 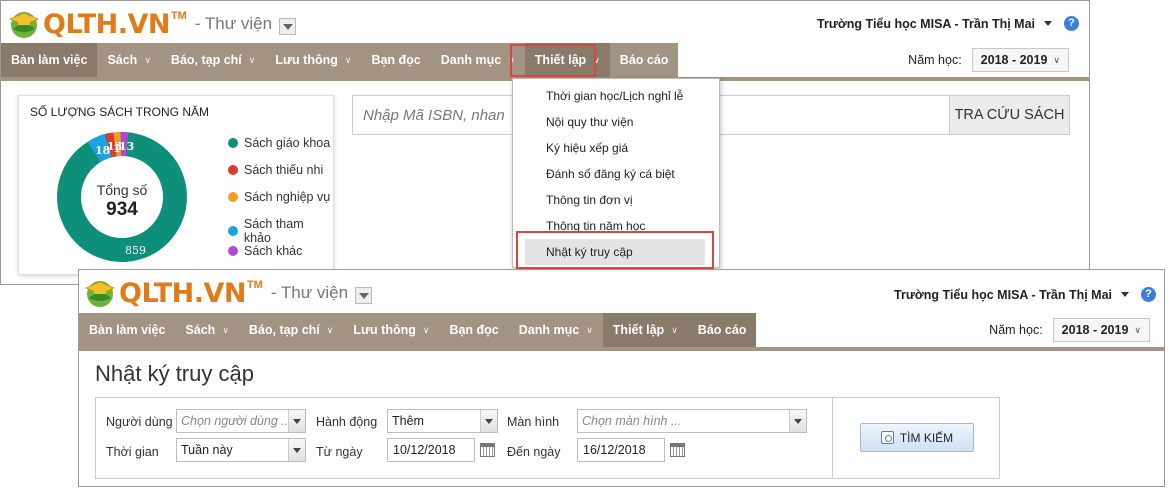 I want to click on legend-label: Sách khác, so click(x=273, y=251).